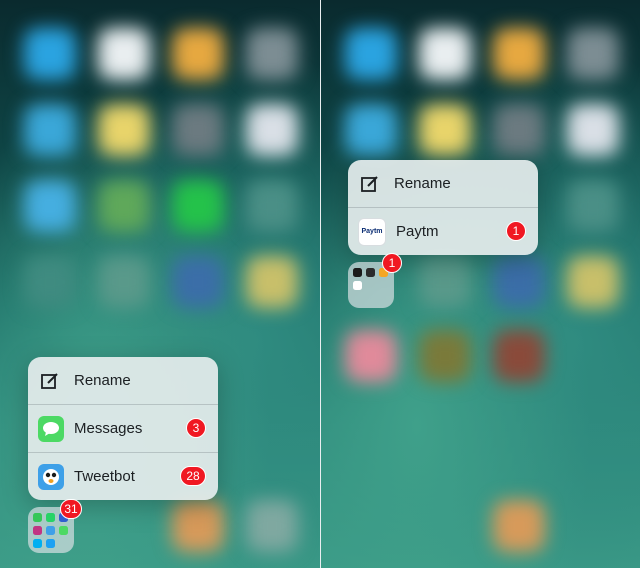  Describe the element at coordinates (63, 530) in the screenshot. I see `messages-mini-icon` at that location.